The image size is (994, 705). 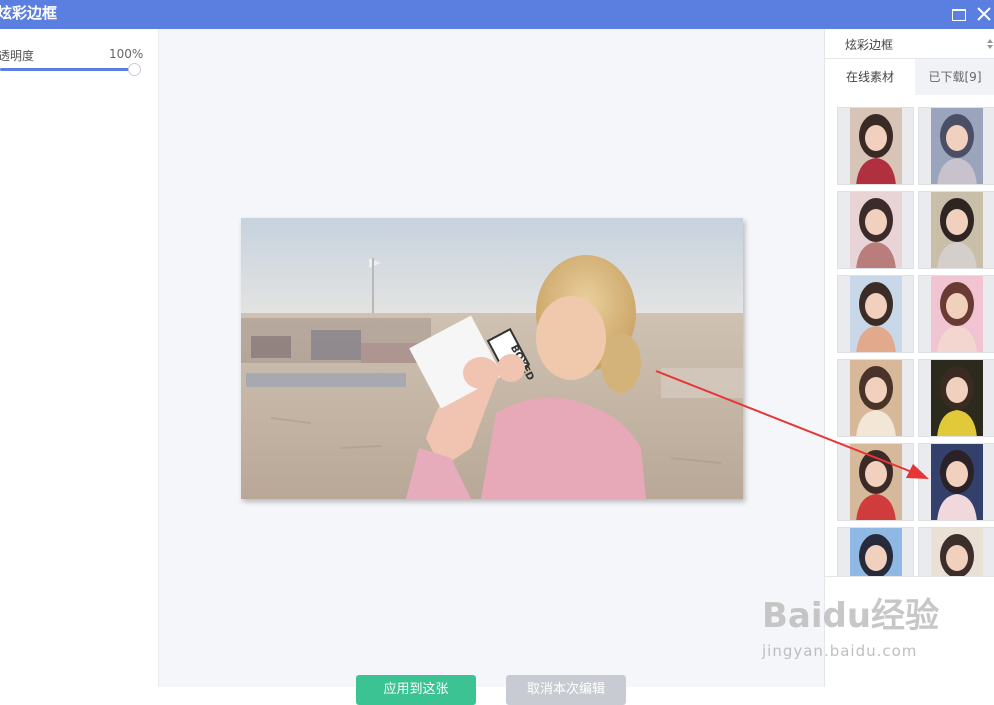 I want to click on library-tabs: 在线素材 已下载[9], so click(x=909, y=77).